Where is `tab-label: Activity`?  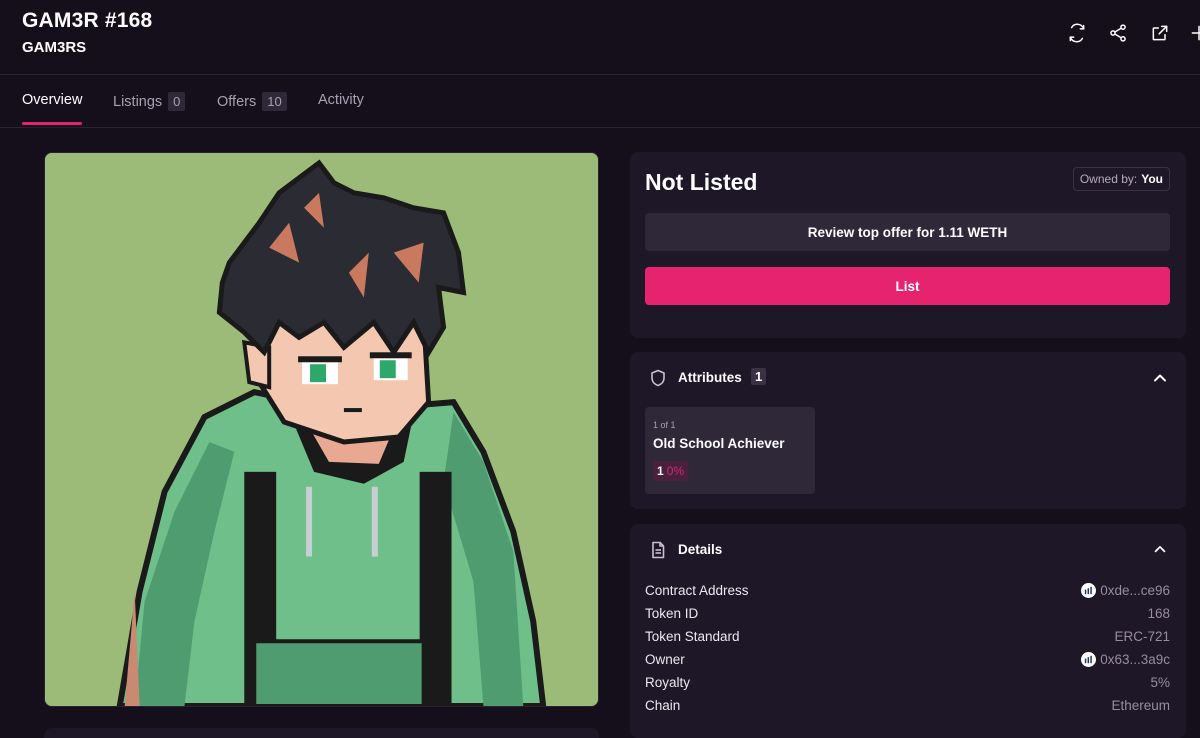
tab-label: Activity is located at coordinates (341, 100).